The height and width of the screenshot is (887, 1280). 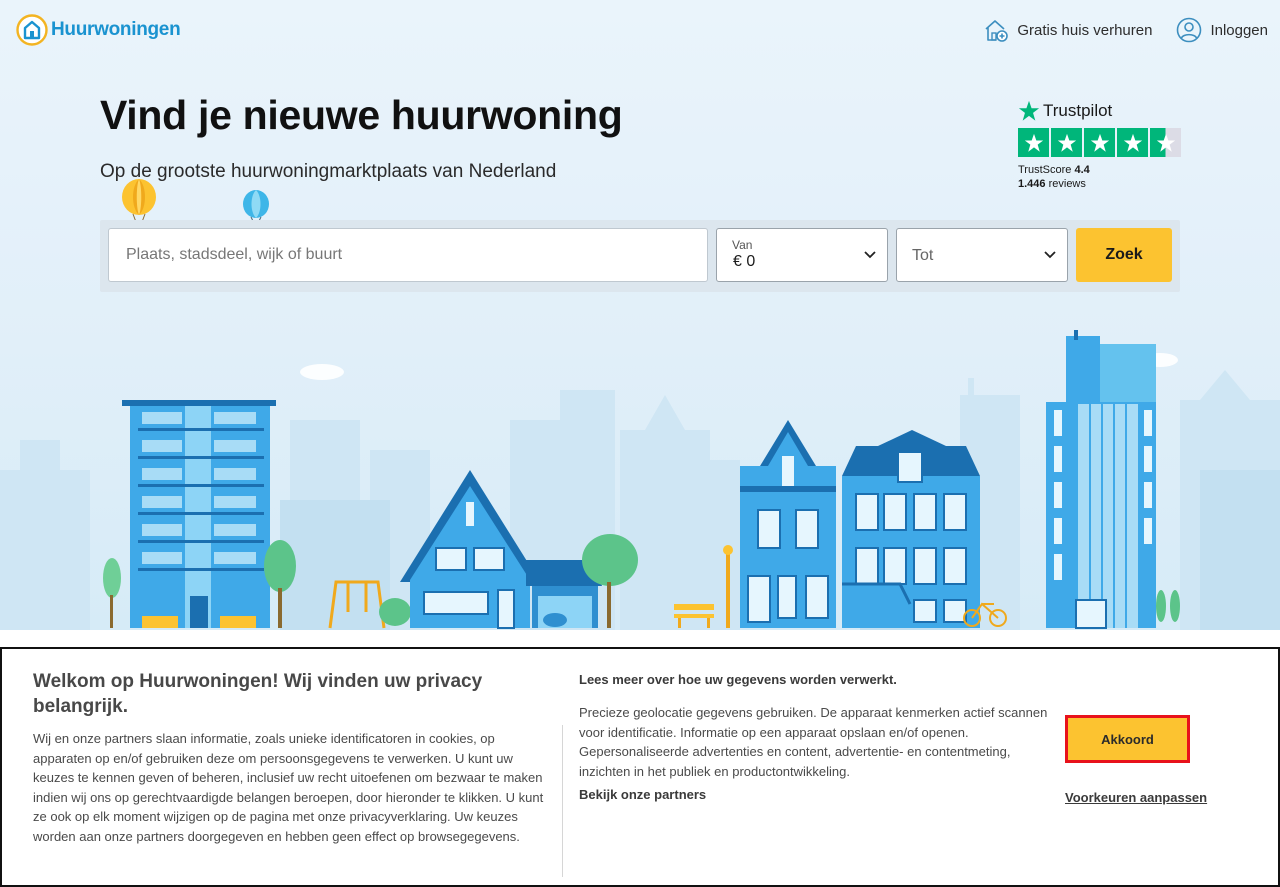 What do you see at coordinates (562, 801) in the screenshot?
I see `consent-divider` at bounding box center [562, 801].